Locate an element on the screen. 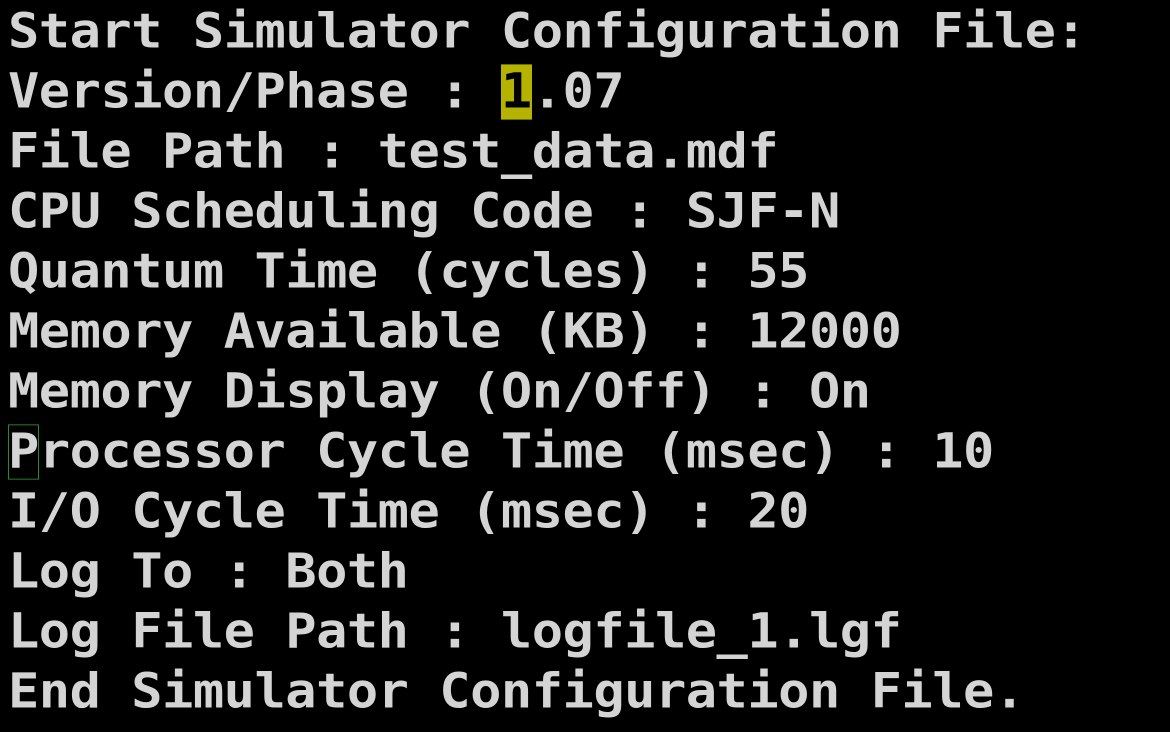 This screenshot has width=1170, height=732. terminal-line-quantum-time: Quantum Time (cycles) : 55 is located at coordinates (408, 272).